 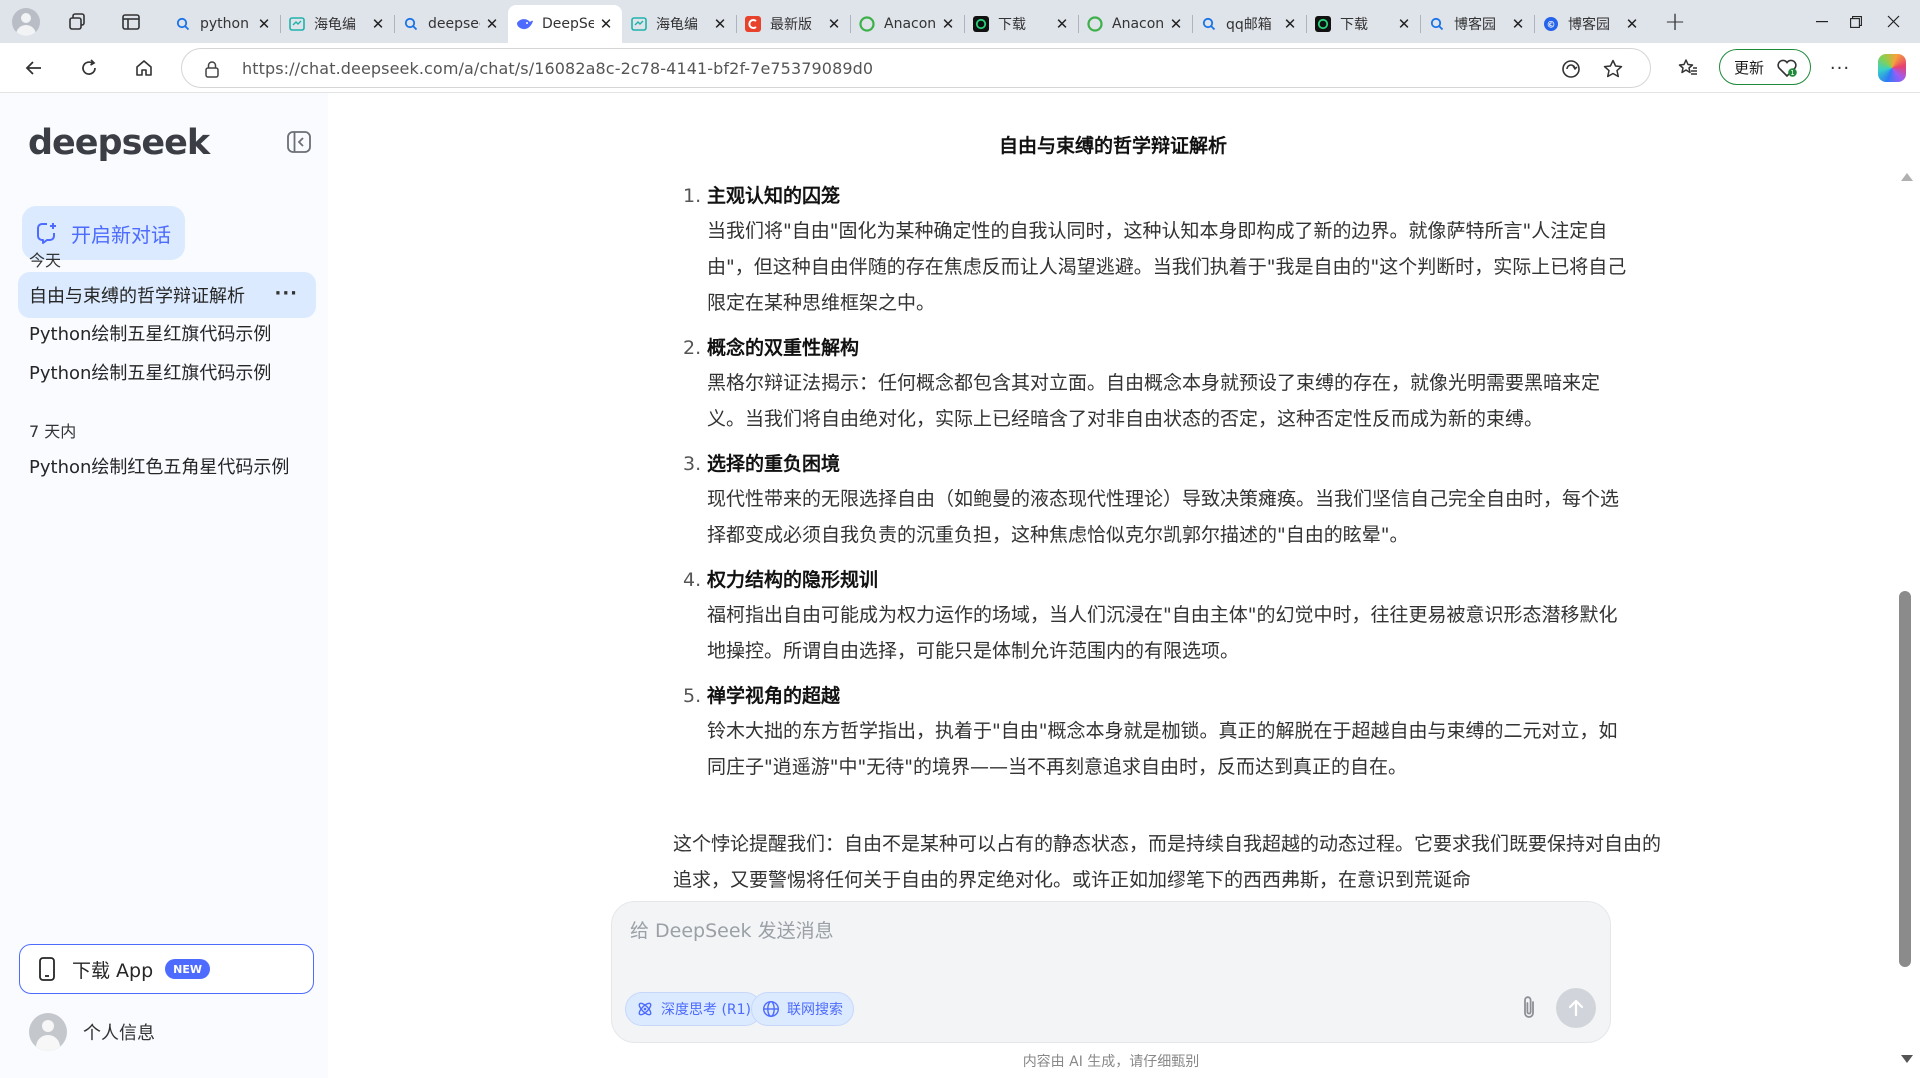 What do you see at coordinates (802, 1009) in the screenshot?
I see `web-search-toggle: 联网搜索` at bounding box center [802, 1009].